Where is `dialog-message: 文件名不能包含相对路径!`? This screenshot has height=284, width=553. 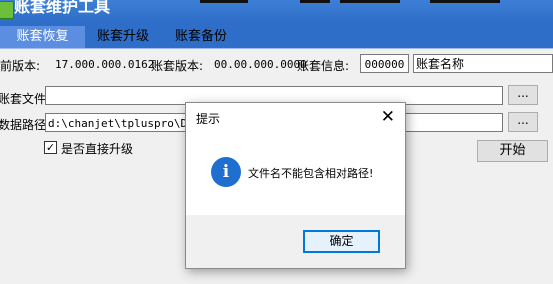 dialog-message: 文件名不能包含相对路径! is located at coordinates (311, 173).